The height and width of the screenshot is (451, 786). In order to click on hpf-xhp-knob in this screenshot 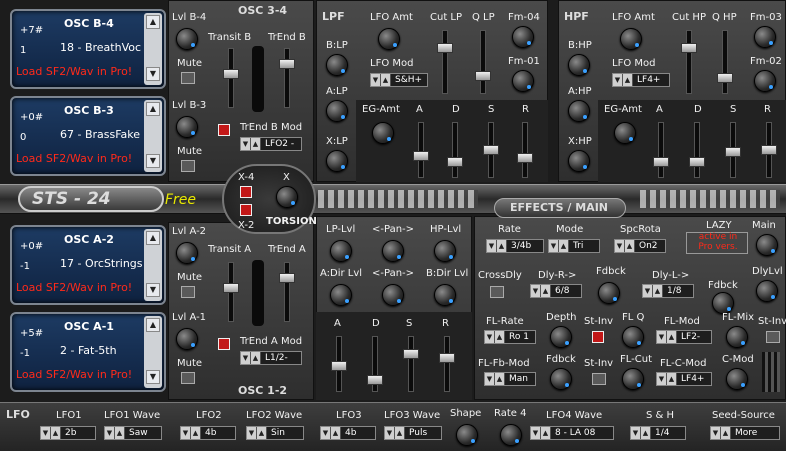, I will do `click(579, 161)`.